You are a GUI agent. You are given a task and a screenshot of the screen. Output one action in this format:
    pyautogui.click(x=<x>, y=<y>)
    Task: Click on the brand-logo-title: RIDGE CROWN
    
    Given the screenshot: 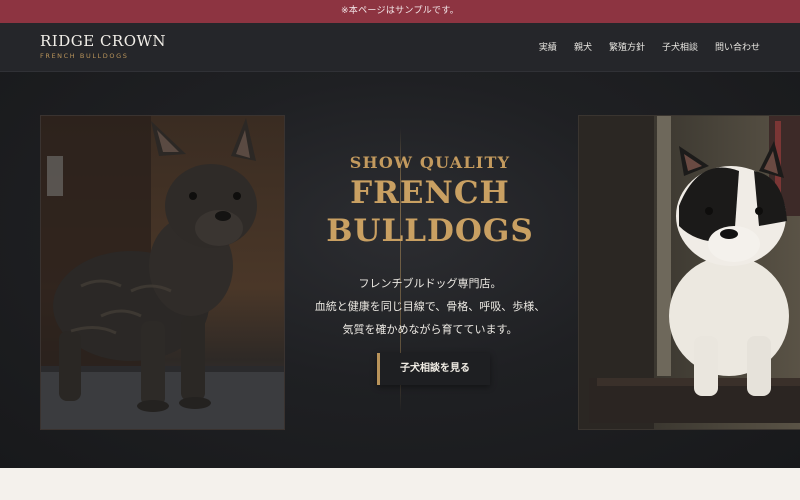 What is the action you would take?
    pyautogui.click(x=103, y=41)
    